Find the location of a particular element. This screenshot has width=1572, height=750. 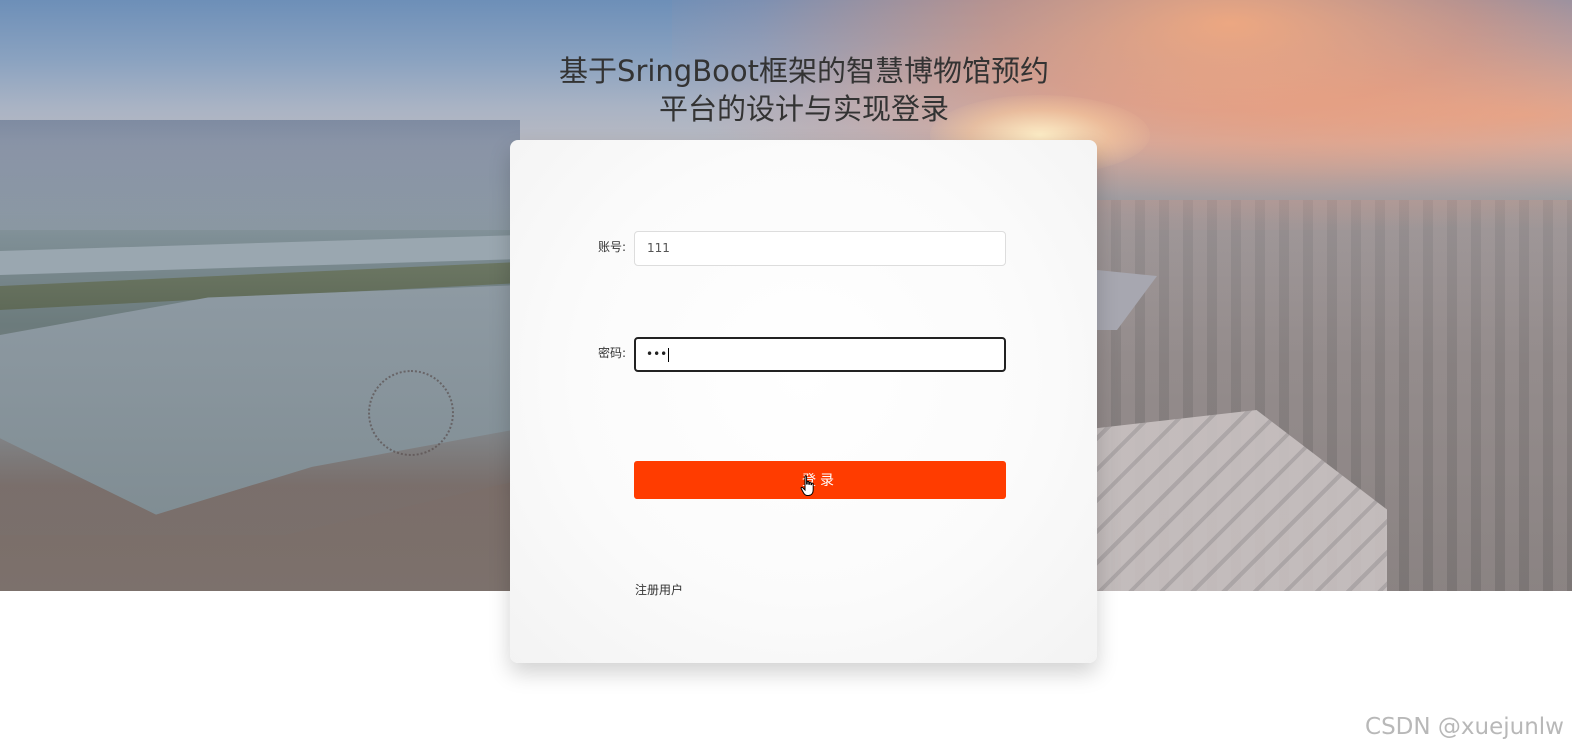

text-caret is located at coordinates (669, 354).